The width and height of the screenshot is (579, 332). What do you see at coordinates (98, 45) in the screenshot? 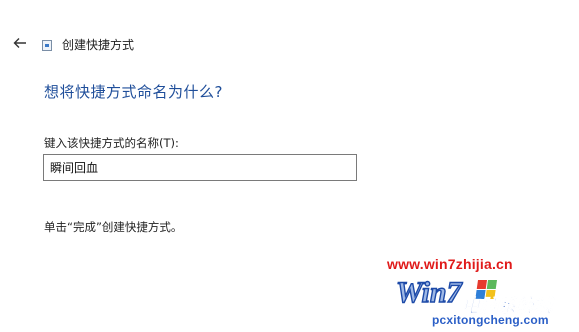
I see `window-title: 创建快捷方式` at bounding box center [98, 45].